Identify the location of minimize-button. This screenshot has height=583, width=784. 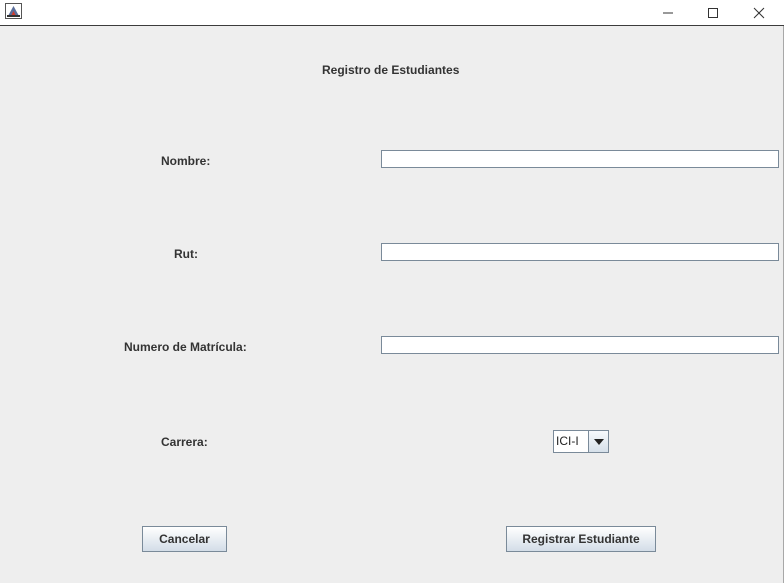
(668, 12).